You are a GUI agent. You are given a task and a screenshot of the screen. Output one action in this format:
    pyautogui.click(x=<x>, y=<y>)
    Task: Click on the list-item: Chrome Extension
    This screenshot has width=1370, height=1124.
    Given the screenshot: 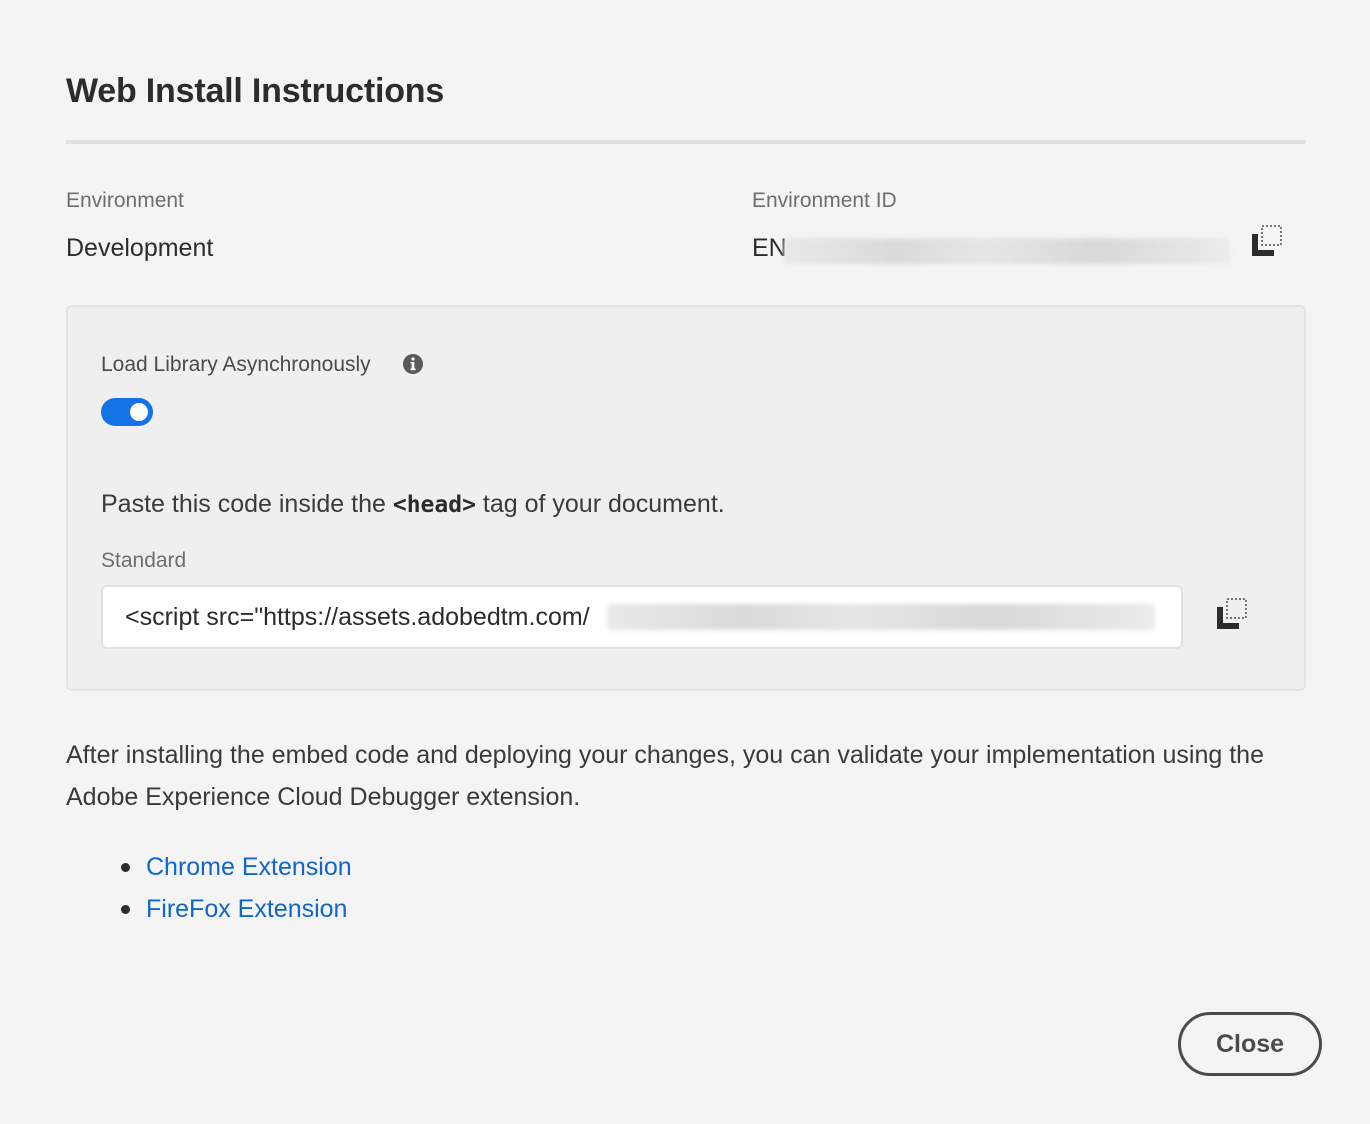 What is the action you would take?
    pyautogui.click(x=209, y=867)
    